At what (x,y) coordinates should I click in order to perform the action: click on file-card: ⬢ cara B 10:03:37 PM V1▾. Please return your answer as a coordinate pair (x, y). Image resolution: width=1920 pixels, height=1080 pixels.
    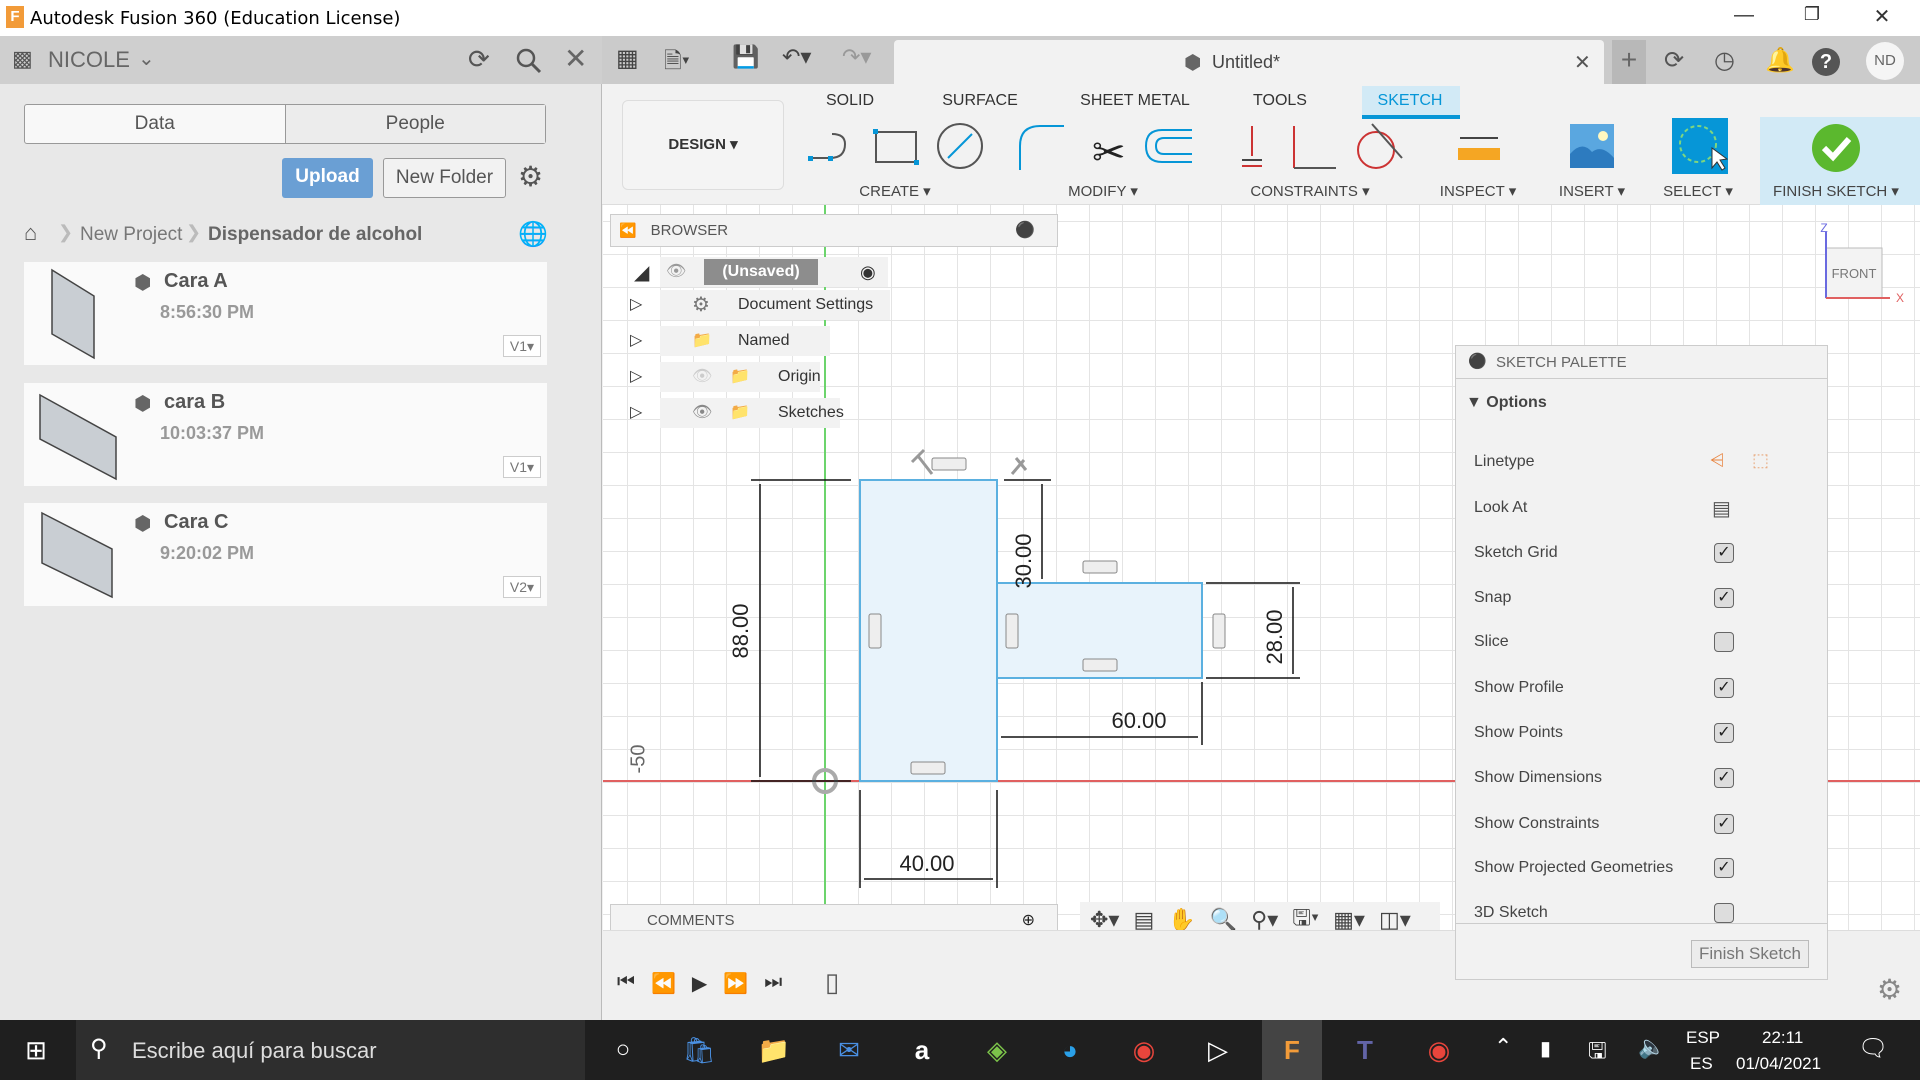
    Looking at the image, I should click on (285, 434).